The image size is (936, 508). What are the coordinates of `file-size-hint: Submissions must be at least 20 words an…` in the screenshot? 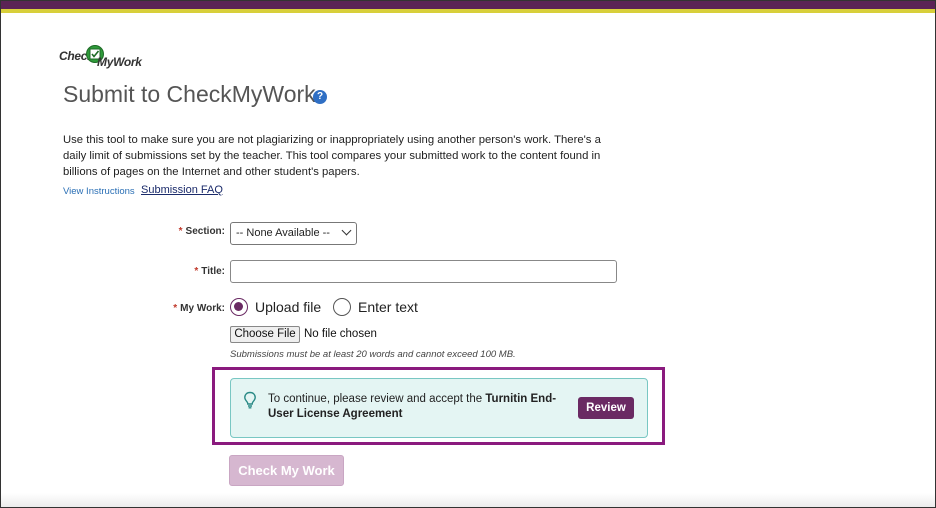 It's located at (373, 354).